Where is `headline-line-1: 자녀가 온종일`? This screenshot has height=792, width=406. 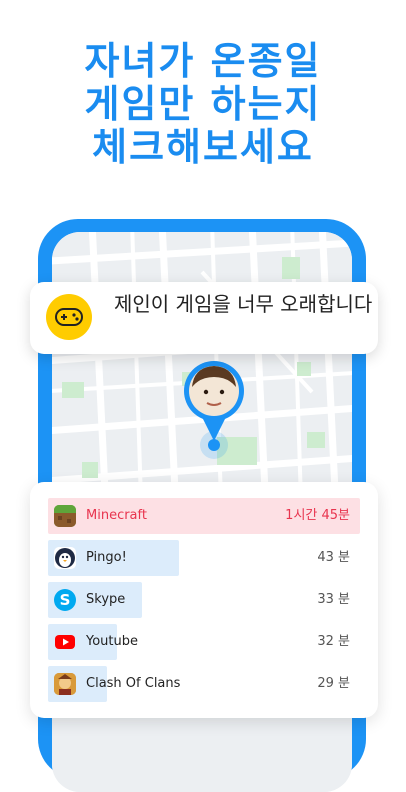
headline-line-1: 자녀가 온종일 is located at coordinates (203, 61).